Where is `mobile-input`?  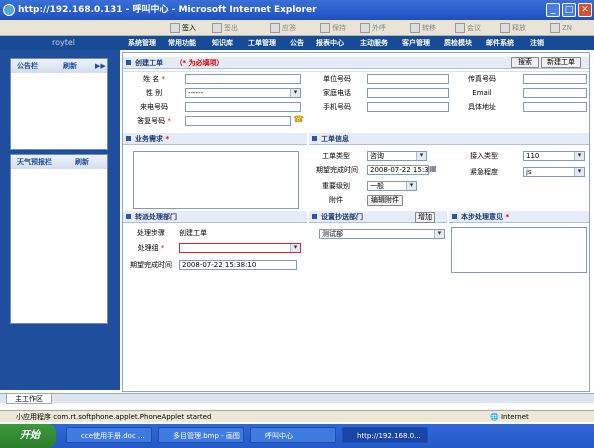 mobile-input is located at coordinates (408, 107).